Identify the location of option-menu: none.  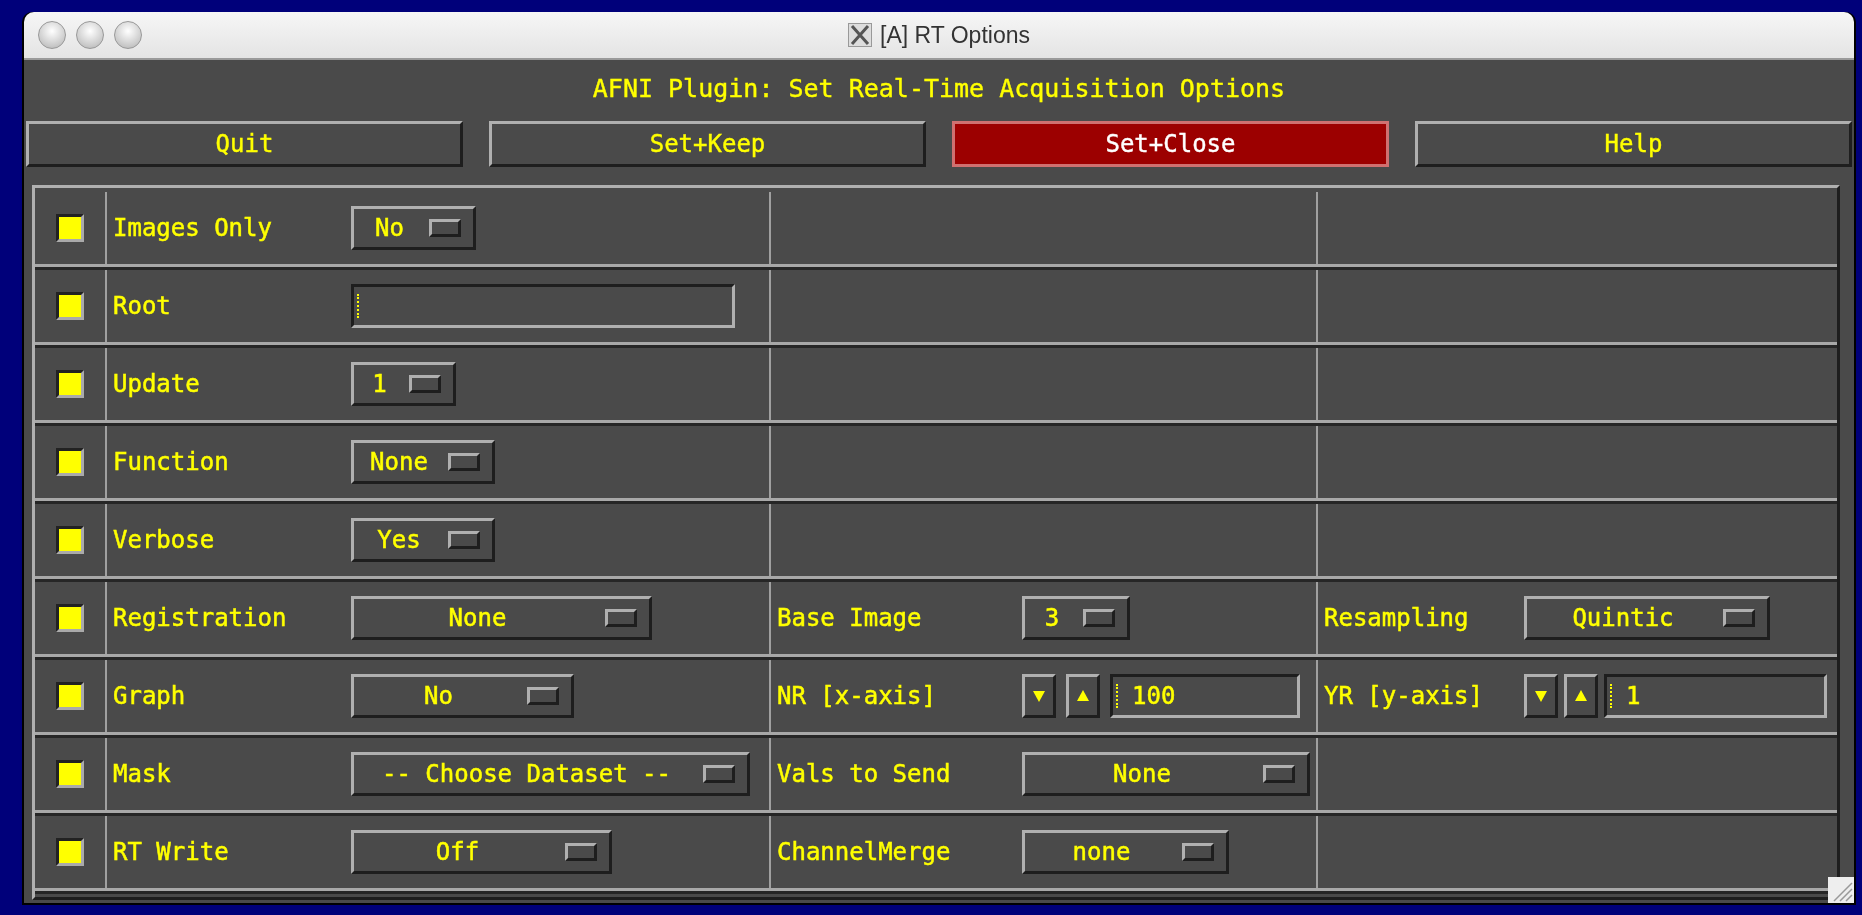
(1125, 852).